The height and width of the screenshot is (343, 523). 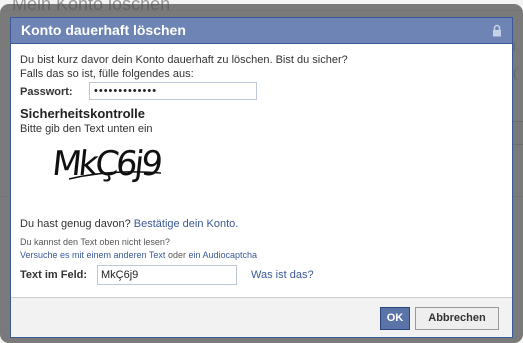 What do you see at coordinates (167, 275) in the screenshot?
I see `captcha-text-input` at bounding box center [167, 275].